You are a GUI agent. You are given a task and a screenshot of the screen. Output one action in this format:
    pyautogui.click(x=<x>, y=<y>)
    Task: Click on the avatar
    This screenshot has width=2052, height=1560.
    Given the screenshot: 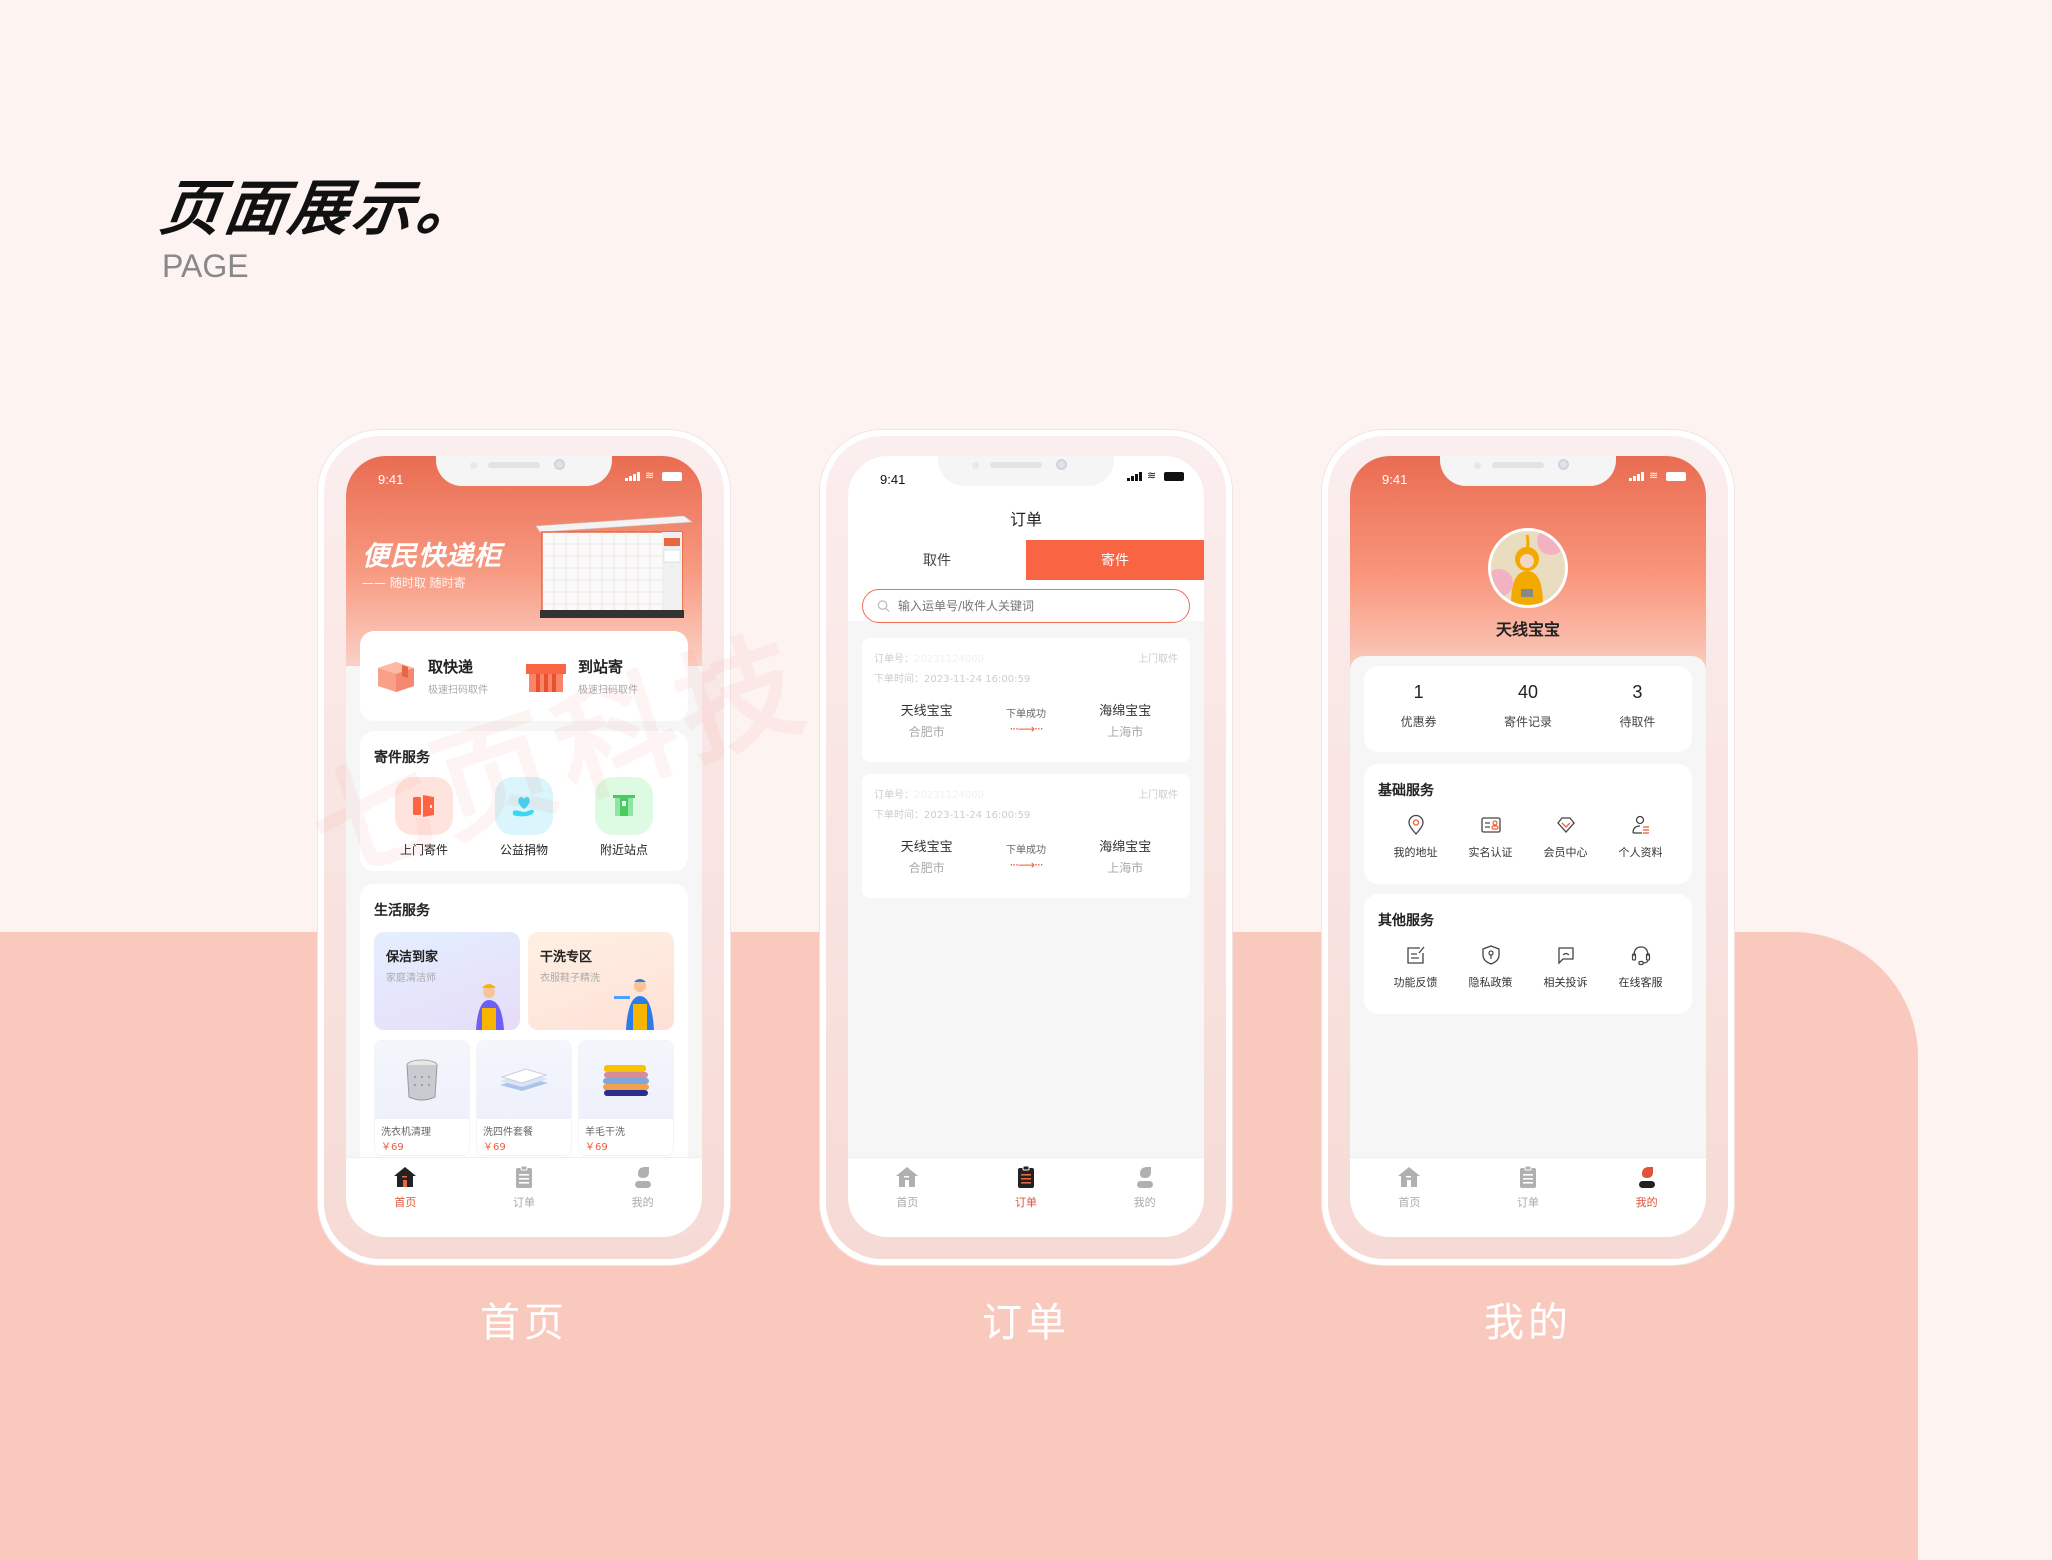 What is the action you would take?
    pyautogui.click(x=1528, y=568)
    